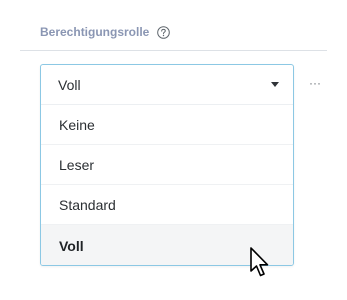 The height and width of the screenshot is (300, 347). I want to click on option-label: Leser, so click(77, 164).